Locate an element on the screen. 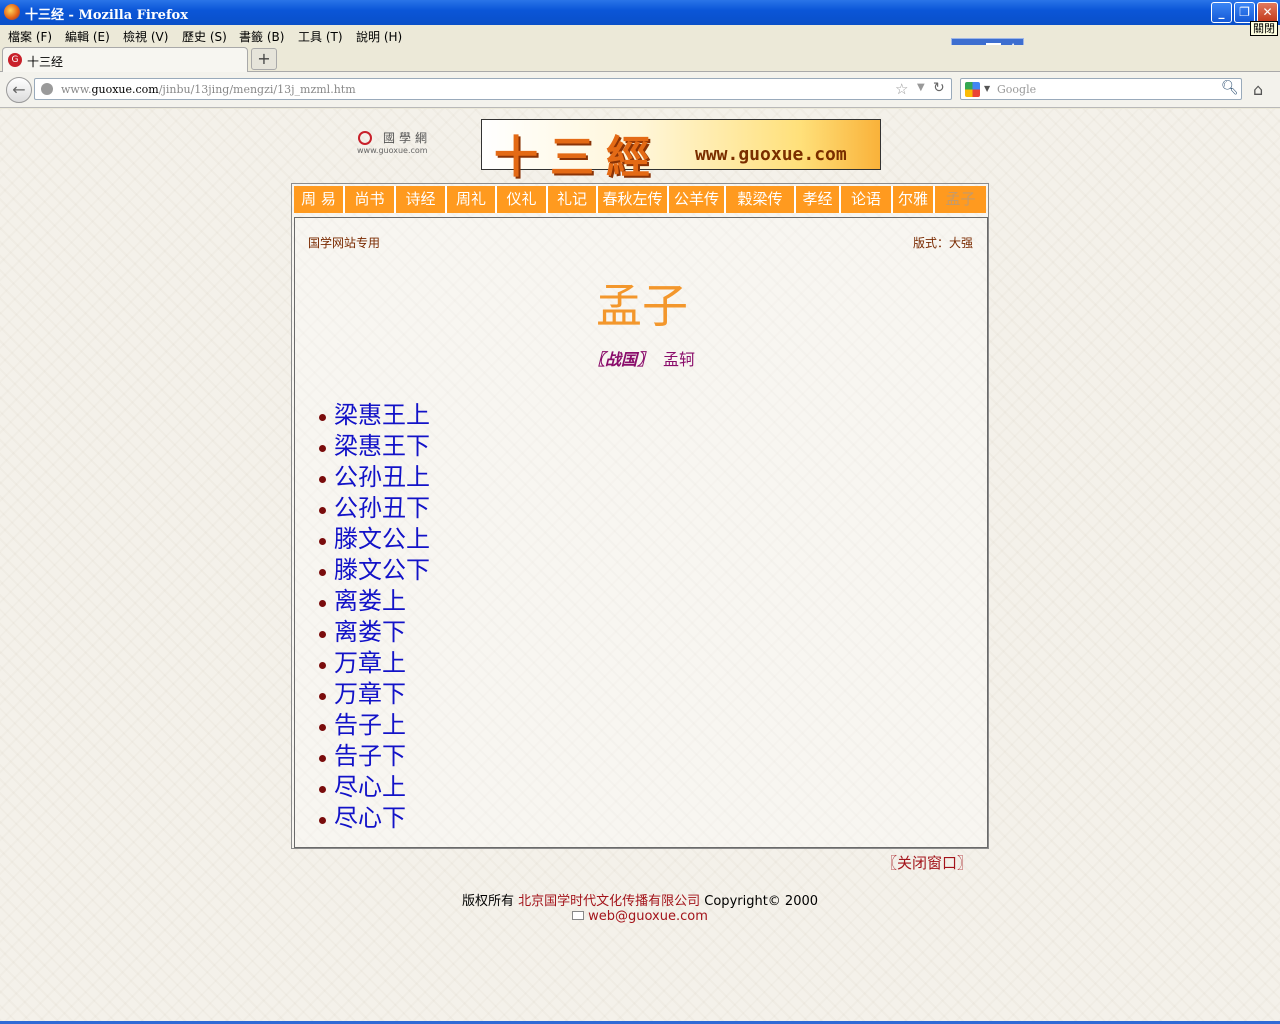 Image resolution: width=1280 pixels, height=1024 pixels. guoxue-logo-mark-icon is located at coordinates (365, 138).